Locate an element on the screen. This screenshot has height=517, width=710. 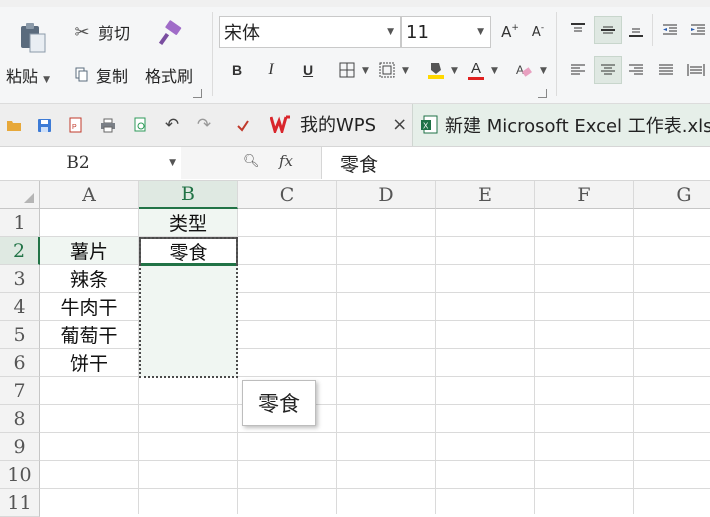
underline-button: U is located at coordinates (308, 70).